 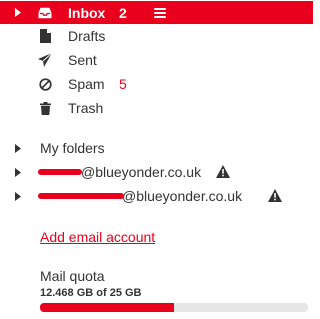 What do you see at coordinates (45, 13) in the screenshot?
I see `inbox-tray-icon` at bounding box center [45, 13].